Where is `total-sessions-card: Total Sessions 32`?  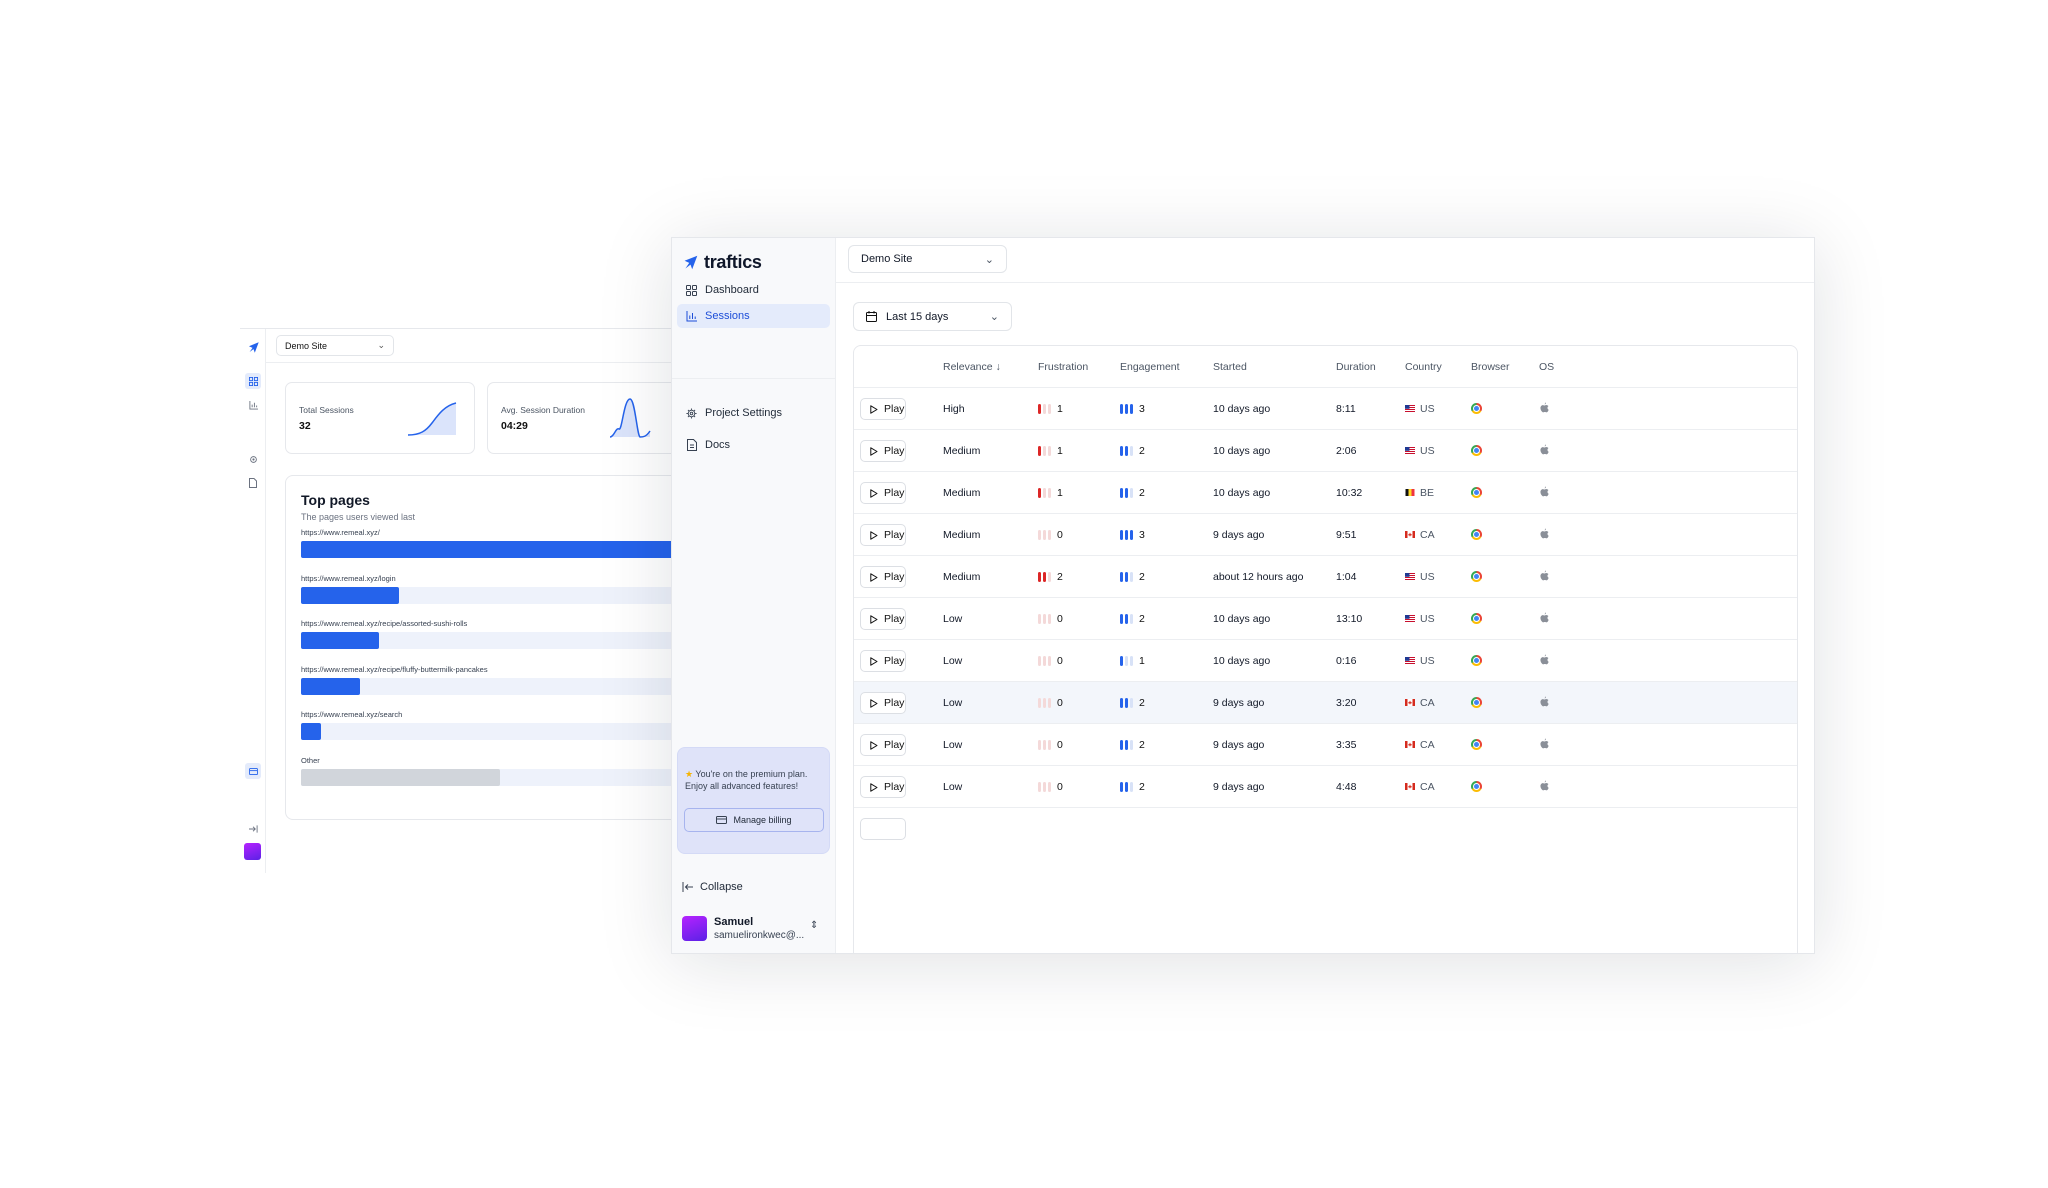
total-sessions-card: Total Sessions 32 is located at coordinates (380, 418).